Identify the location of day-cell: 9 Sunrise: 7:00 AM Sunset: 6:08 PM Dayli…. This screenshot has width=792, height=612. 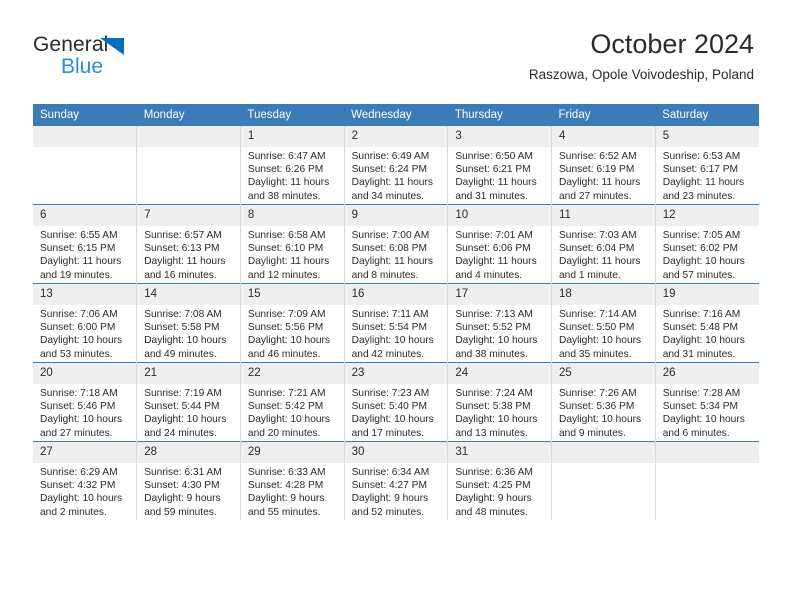
(395, 244).